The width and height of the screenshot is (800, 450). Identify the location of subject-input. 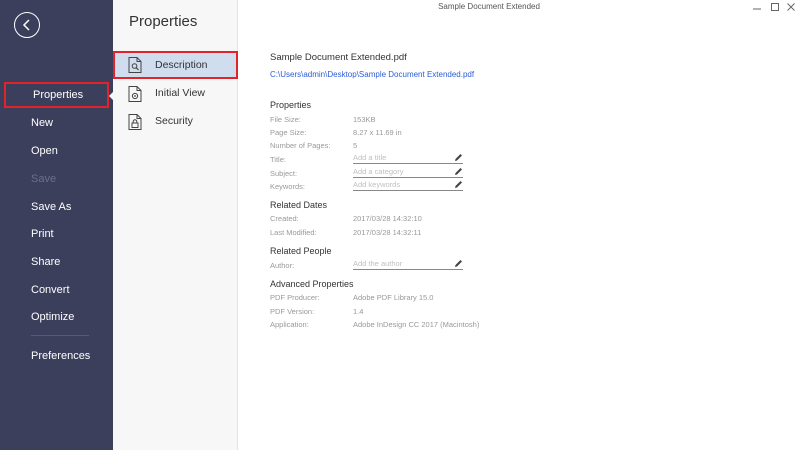
(403, 171).